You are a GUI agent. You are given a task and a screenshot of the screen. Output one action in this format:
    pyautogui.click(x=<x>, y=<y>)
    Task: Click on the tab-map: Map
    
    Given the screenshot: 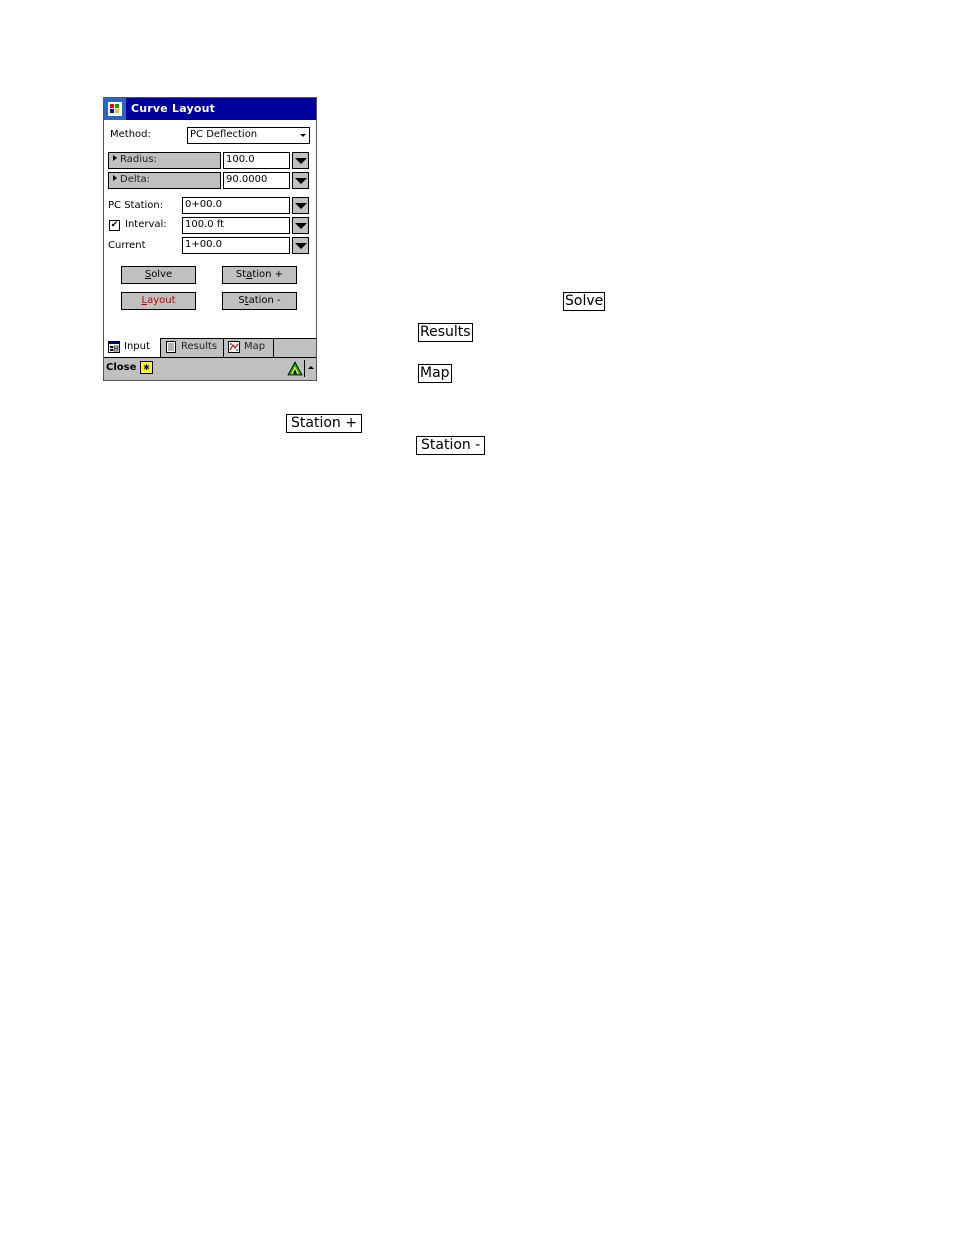 What is the action you would take?
    pyautogui.click(x=249, y=347)
    